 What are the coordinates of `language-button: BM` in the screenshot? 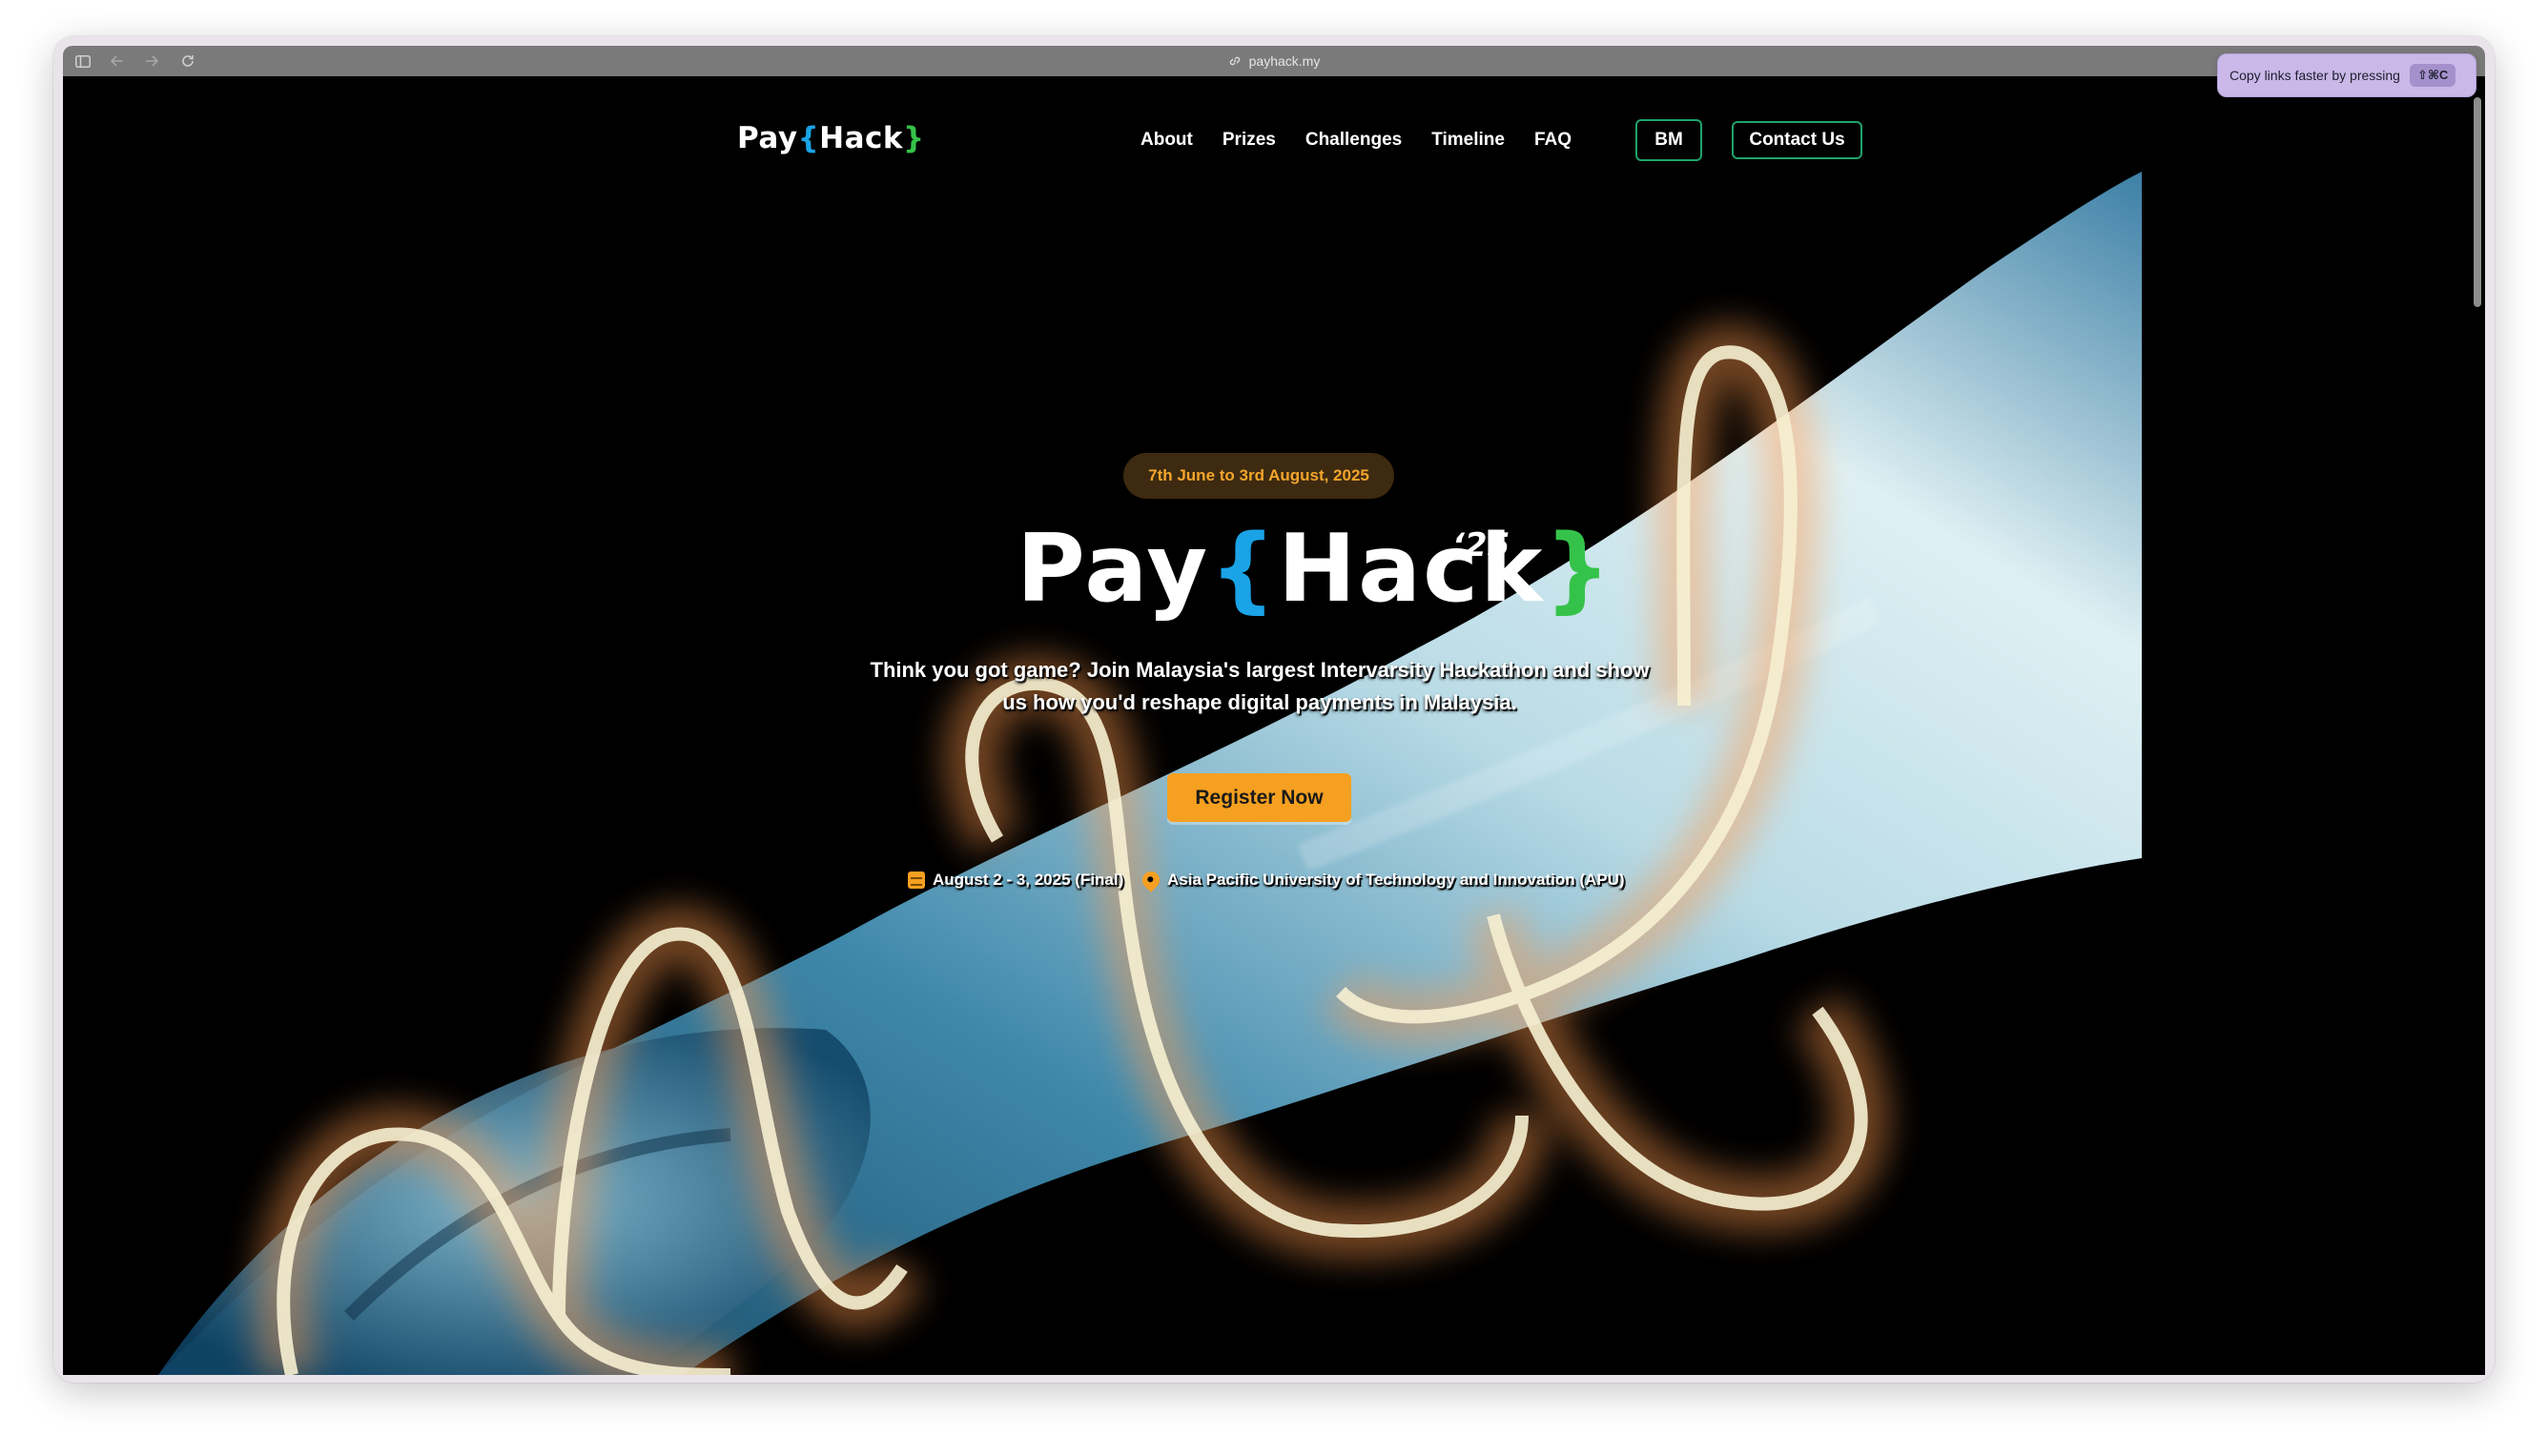 It's located at (1669, 140).